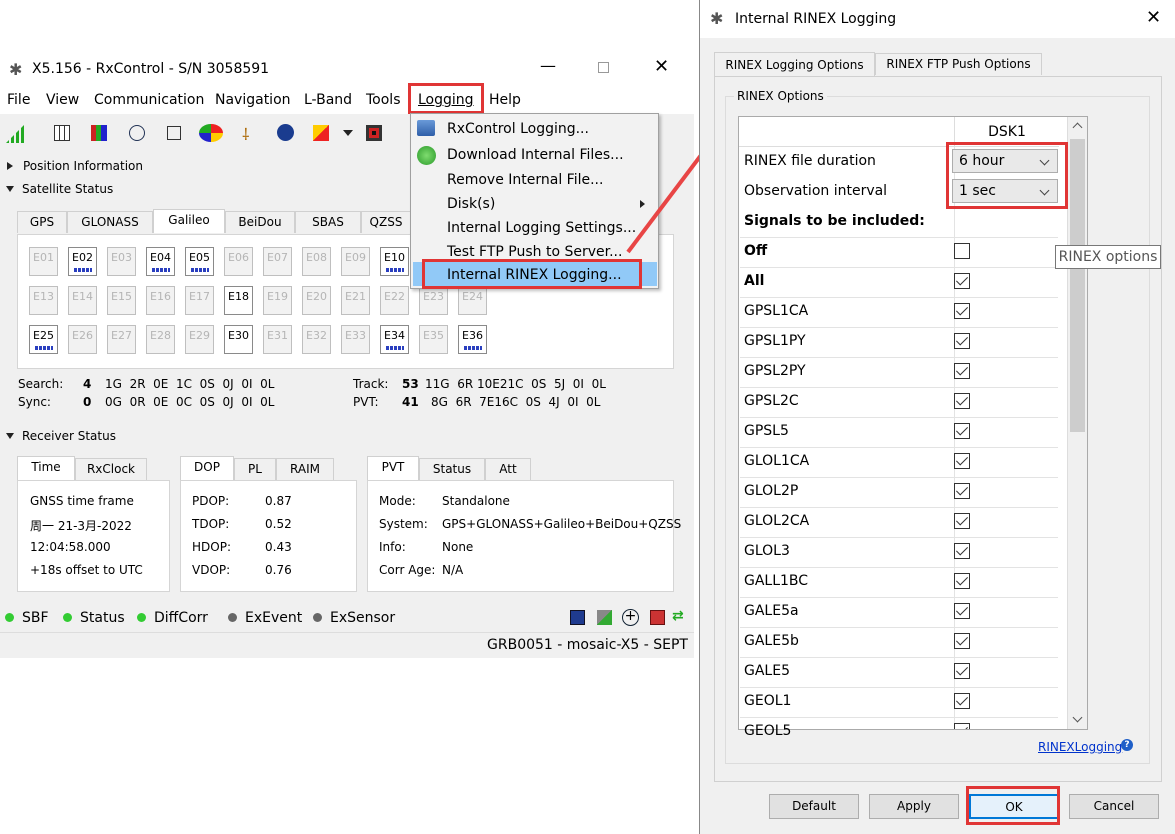 The height and width of the screenshot is (834, 1175). What do you see at coordinates (121, 339) in the screenshot?
I see `satellite-e27: E27` at bounding box center [121, 339].